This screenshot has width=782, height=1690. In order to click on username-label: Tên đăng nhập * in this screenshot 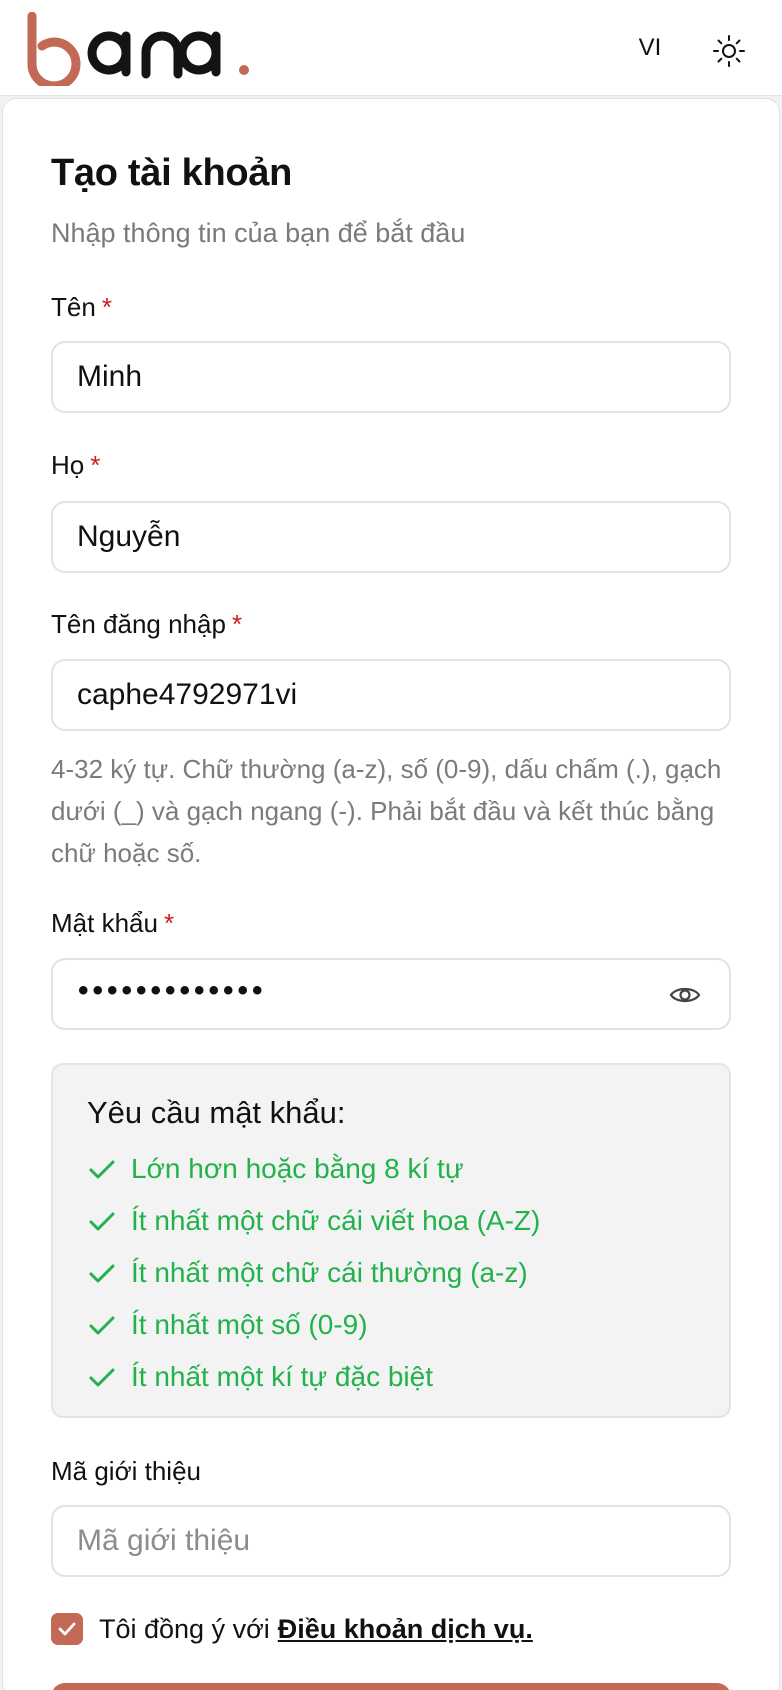, I will do `click(146, 624)`.